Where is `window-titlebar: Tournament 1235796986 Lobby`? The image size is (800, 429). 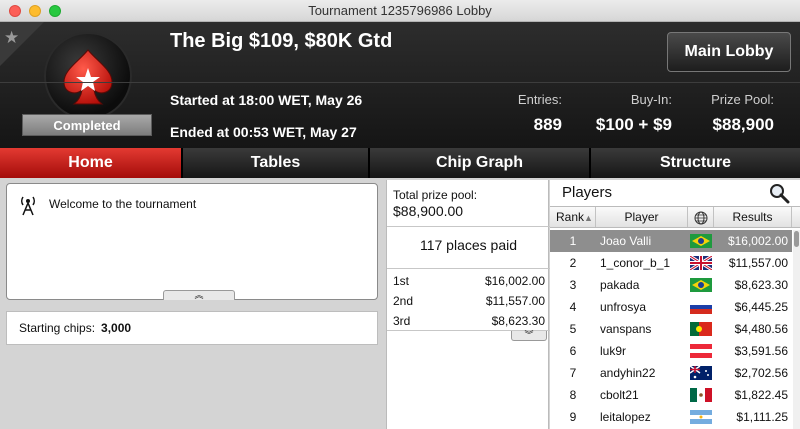
window-titlebar: Tournament 1235796986 Lobby is located at coordinates (400, 11).